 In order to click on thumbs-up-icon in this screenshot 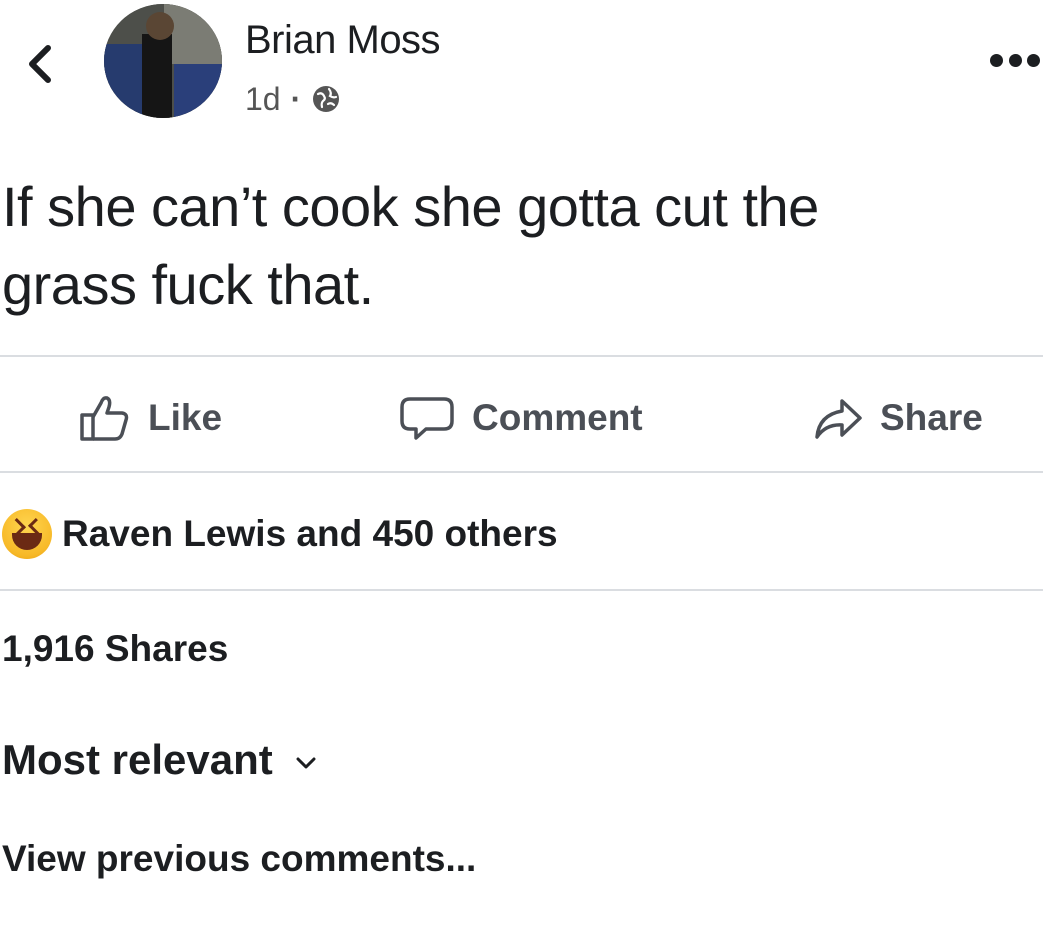, I will do `click(104, 418)`.